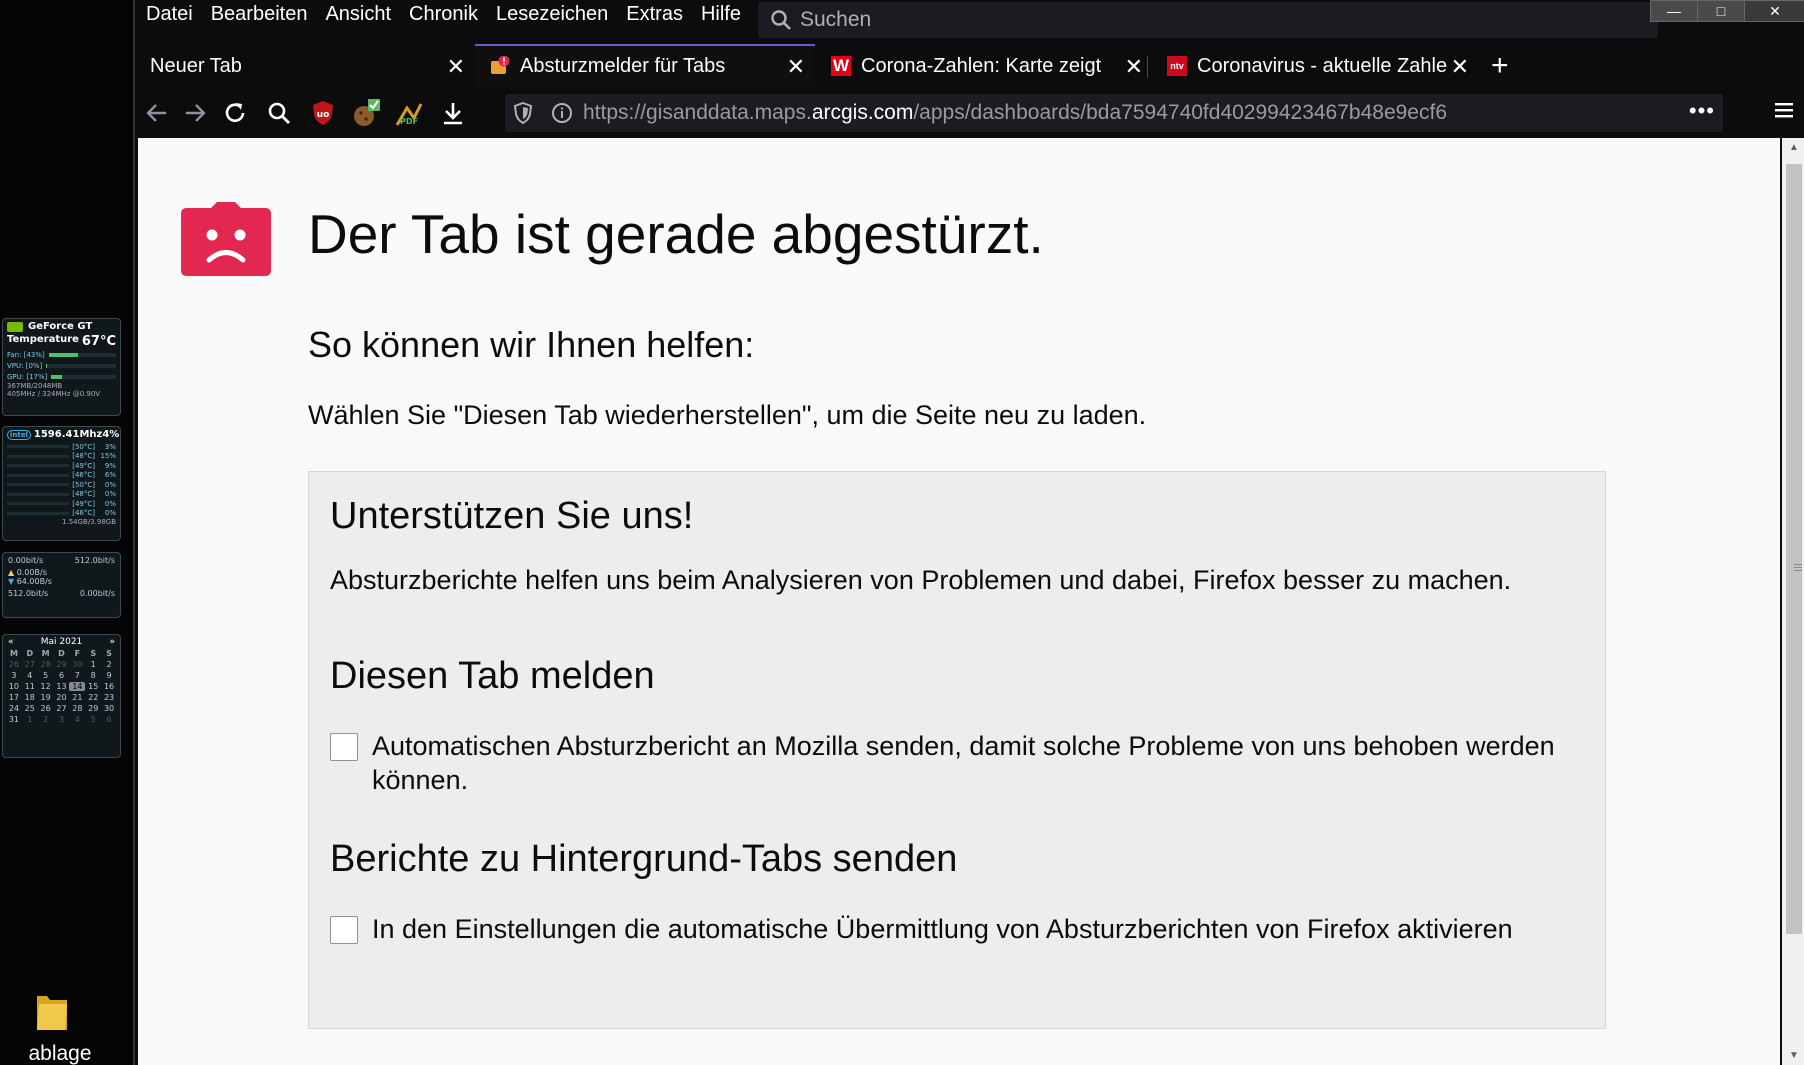  What do you see at coordinates (443, 14) in the screenshot?
I see `menu-chronik: Chronik` at bounding box center [443, 14].